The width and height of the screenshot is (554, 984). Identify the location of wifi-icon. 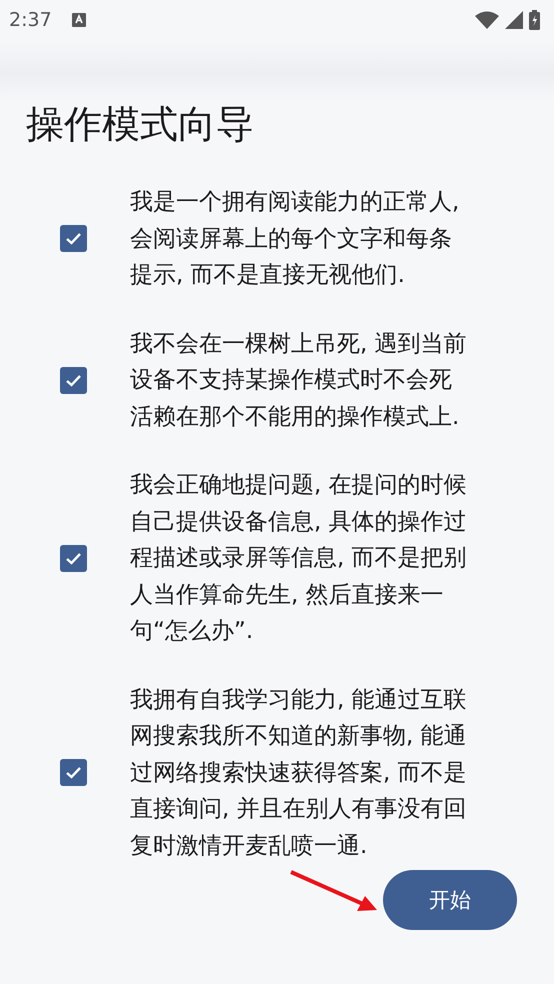
(487, 20).